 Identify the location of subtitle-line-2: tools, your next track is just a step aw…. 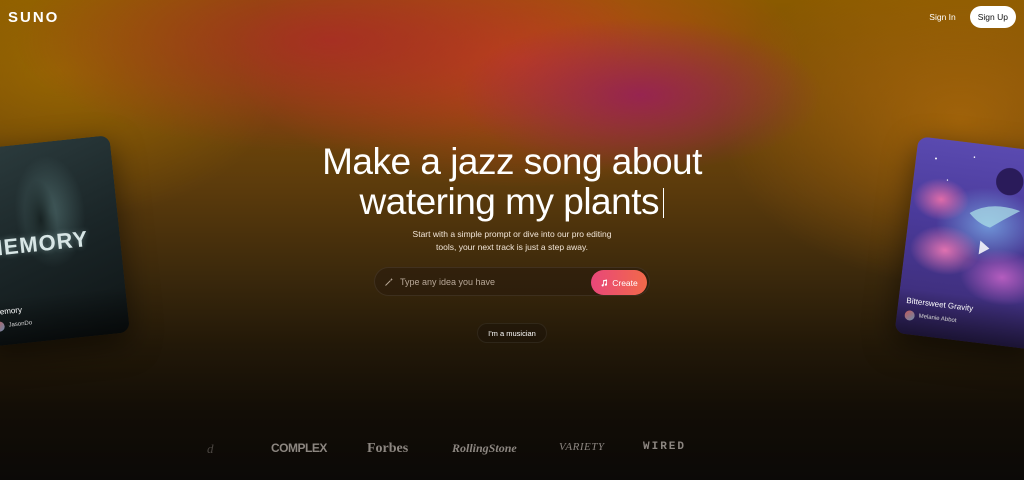
(512, 247).